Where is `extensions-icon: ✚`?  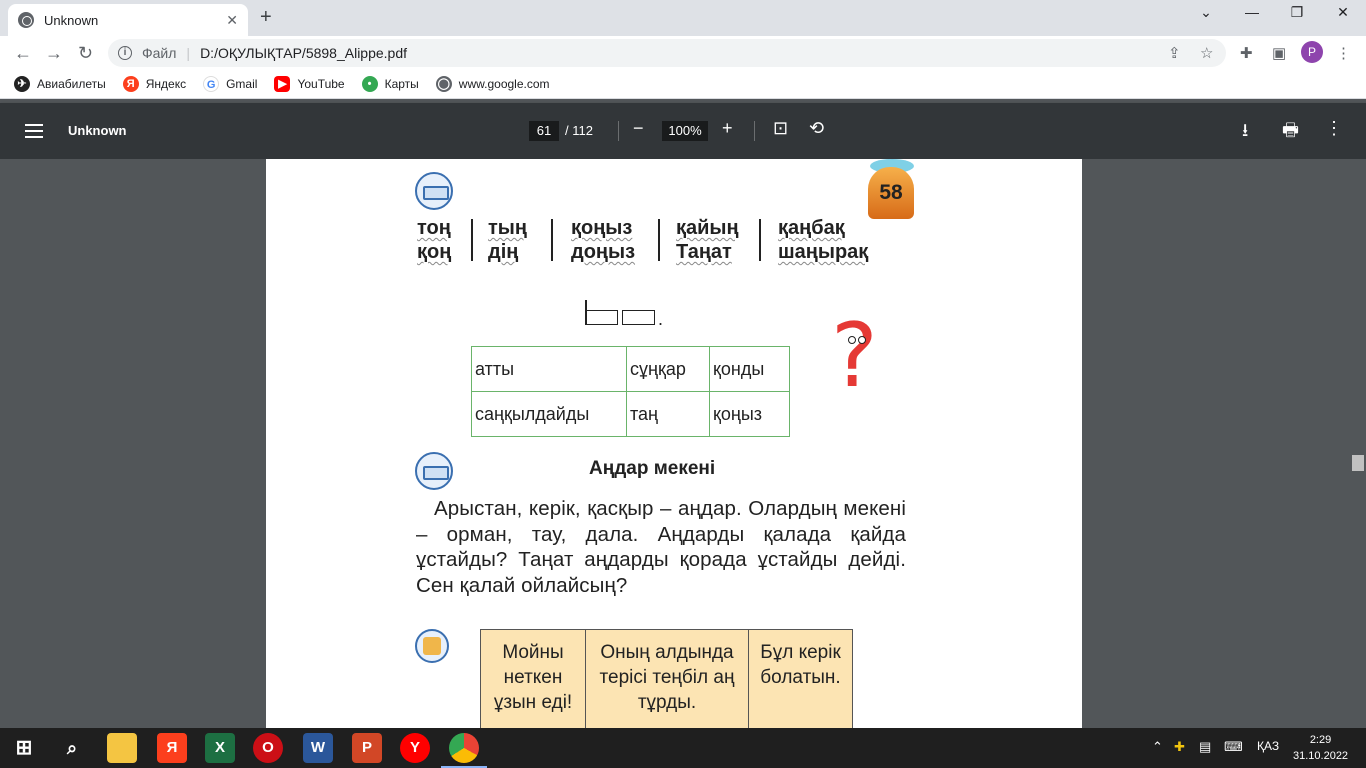
extensions-icon: ✚ is located at coordinates (1246, 53).